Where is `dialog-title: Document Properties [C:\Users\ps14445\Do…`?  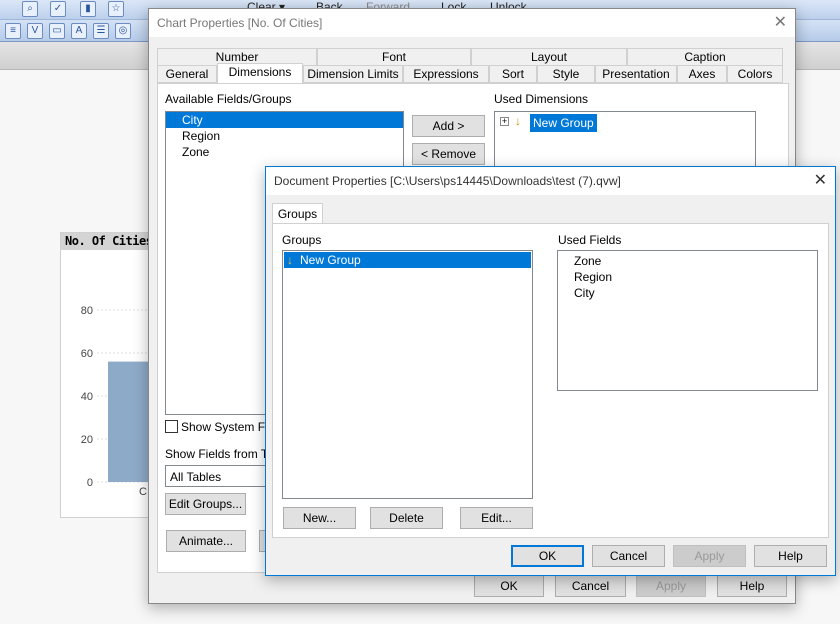 dialog-title: Document Properties [C:\Users\ps14445\Do… is located at coordinates (550, 181).